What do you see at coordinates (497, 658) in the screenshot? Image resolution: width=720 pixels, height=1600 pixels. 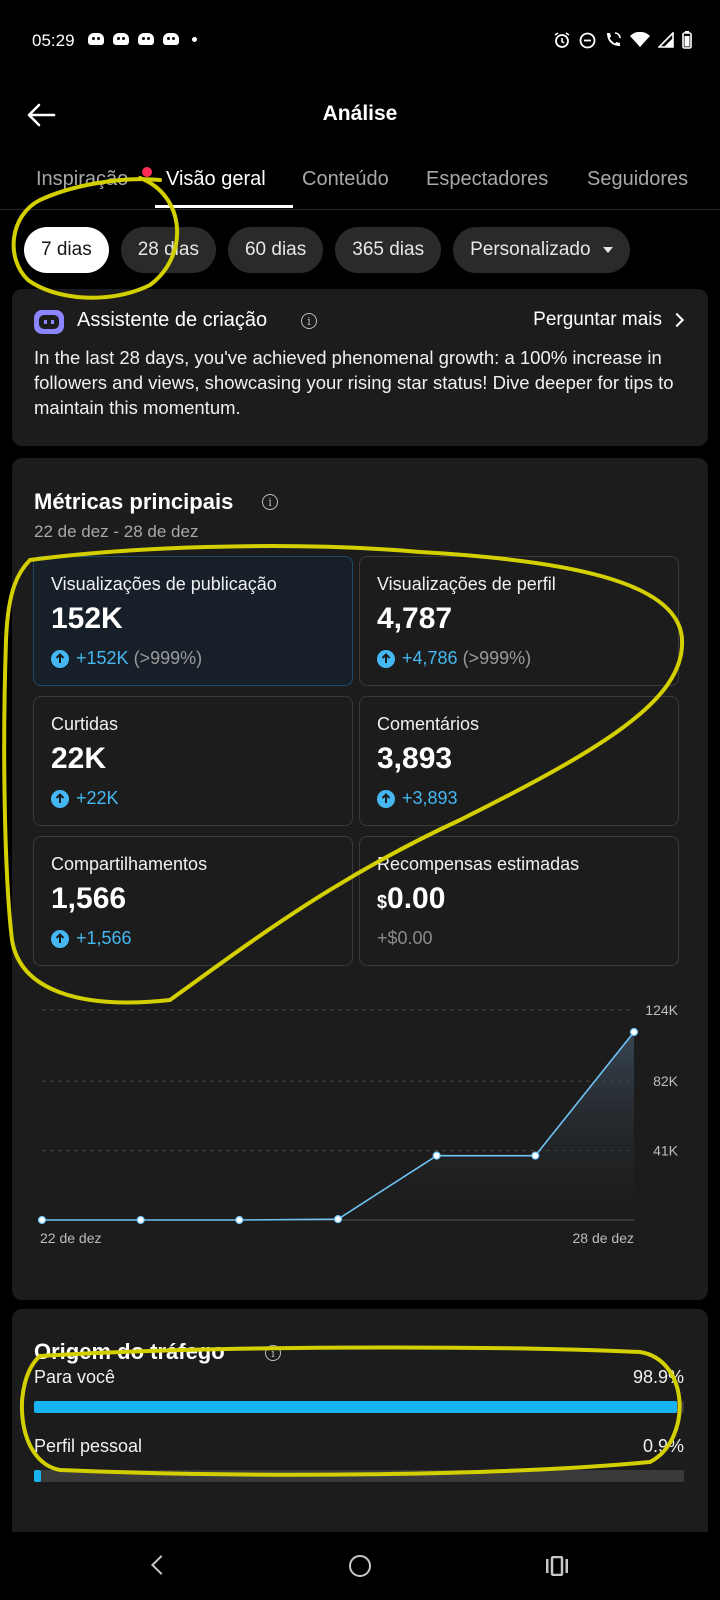 I see `metric-change-pct: (>999%)` at bounding box center [497, 658].